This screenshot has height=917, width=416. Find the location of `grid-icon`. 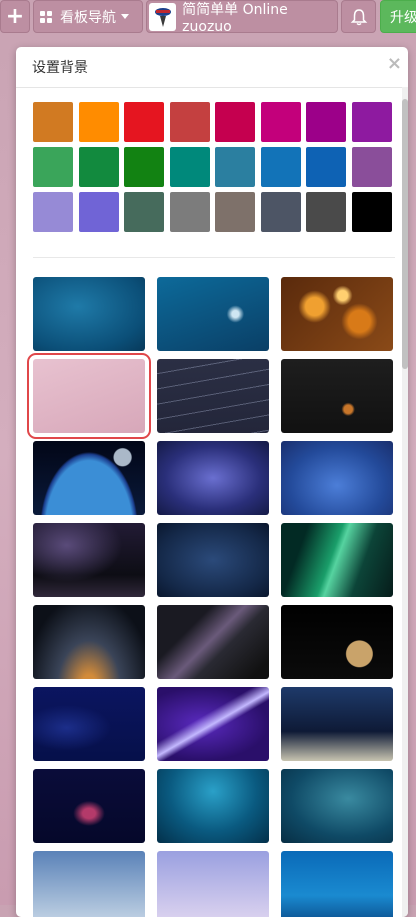

grid-icon is located at coordinates (46, 16).